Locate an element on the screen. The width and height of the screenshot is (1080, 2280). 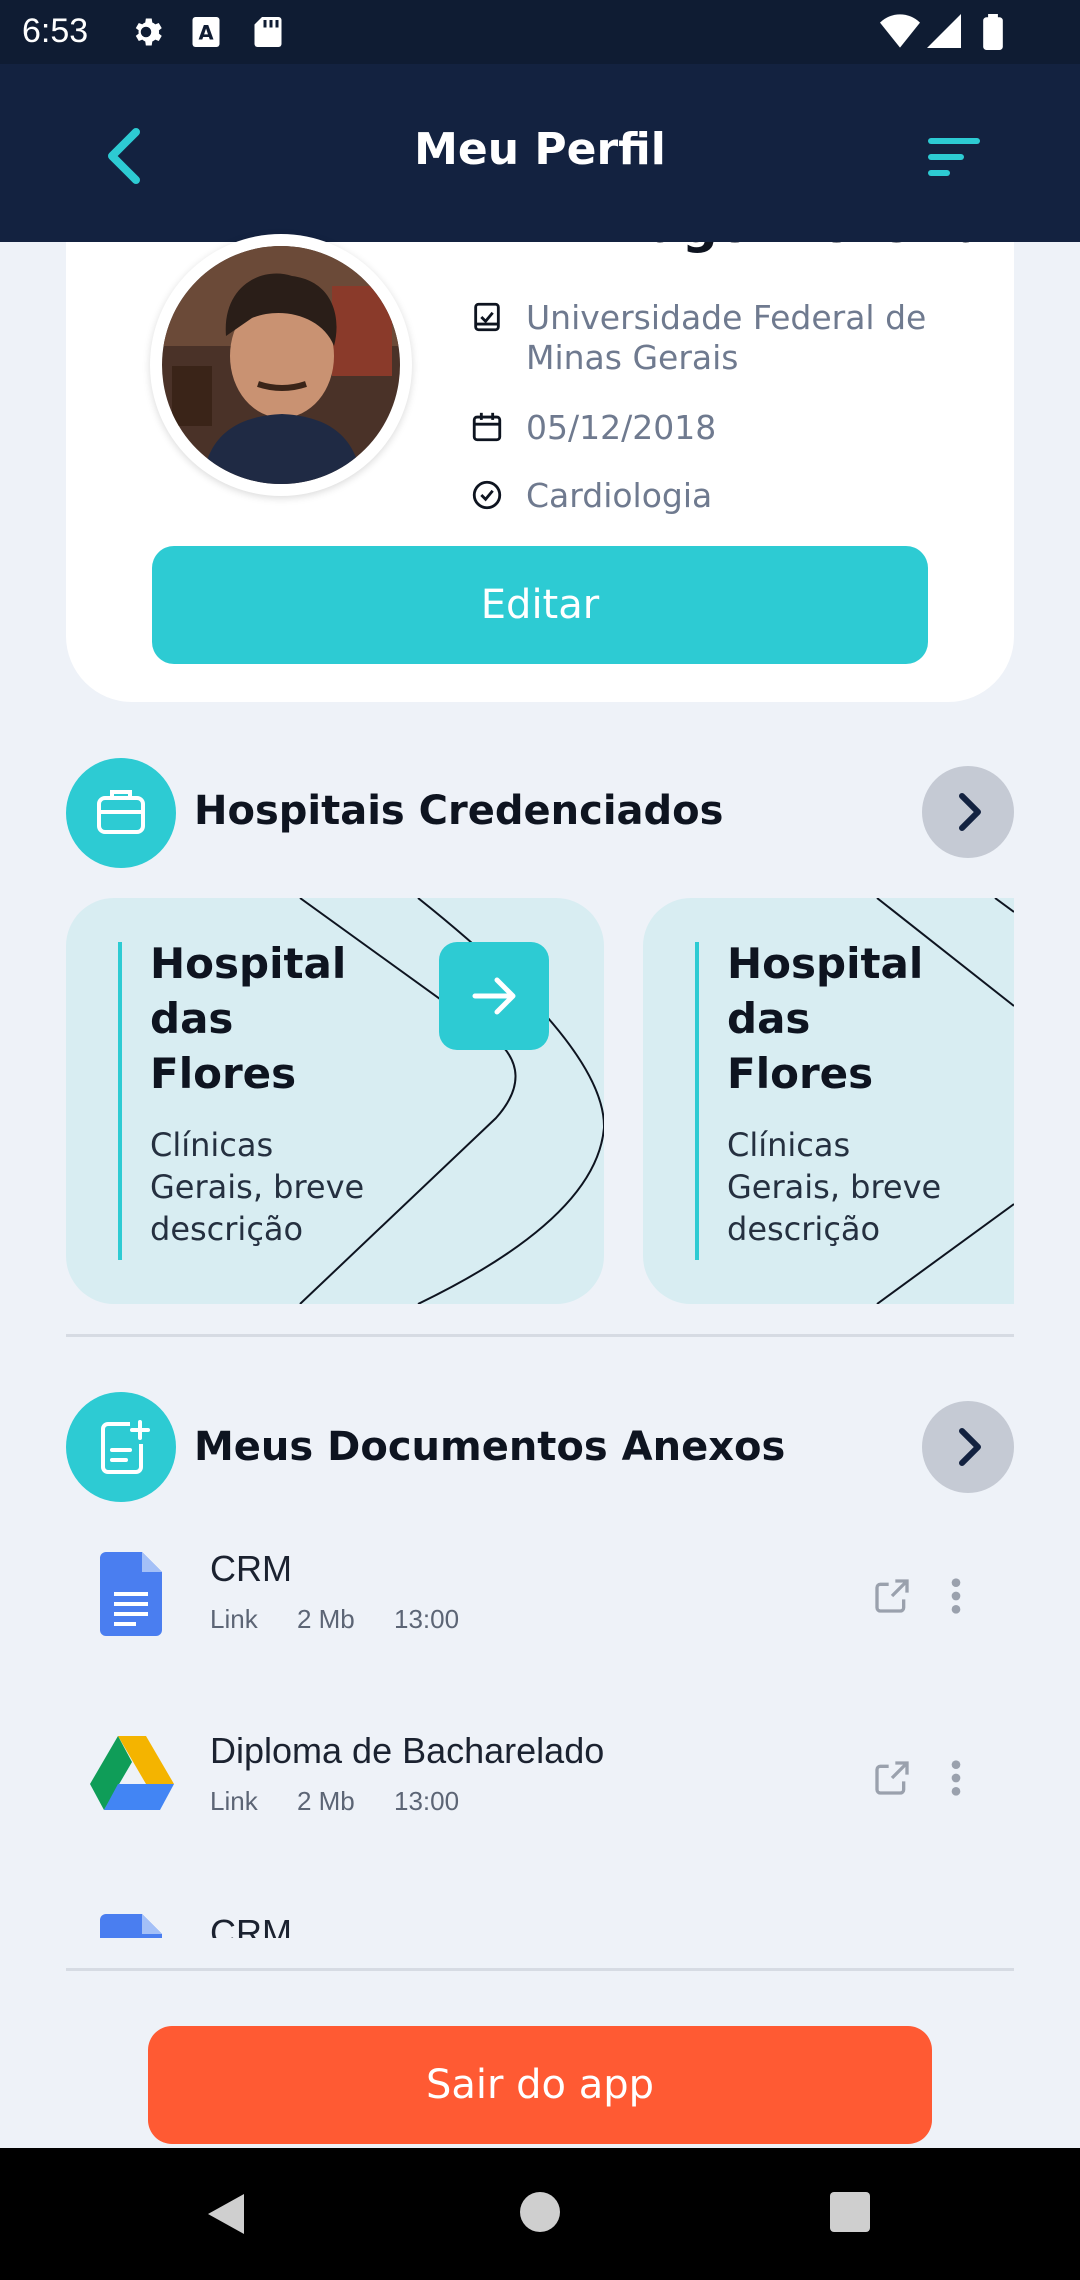
svg-text: A is located at coordinates (205, 33).